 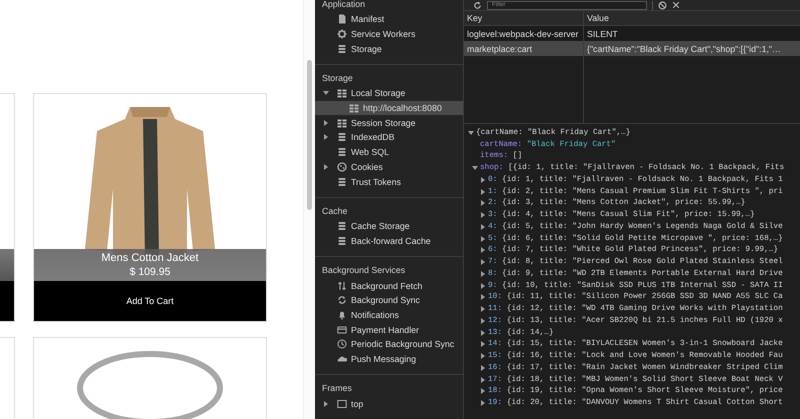 What do you see at coordinates (389, 329) in the screenshot?
I see `sidebar-item: Payment Handler` at bounding box center [389, 329].